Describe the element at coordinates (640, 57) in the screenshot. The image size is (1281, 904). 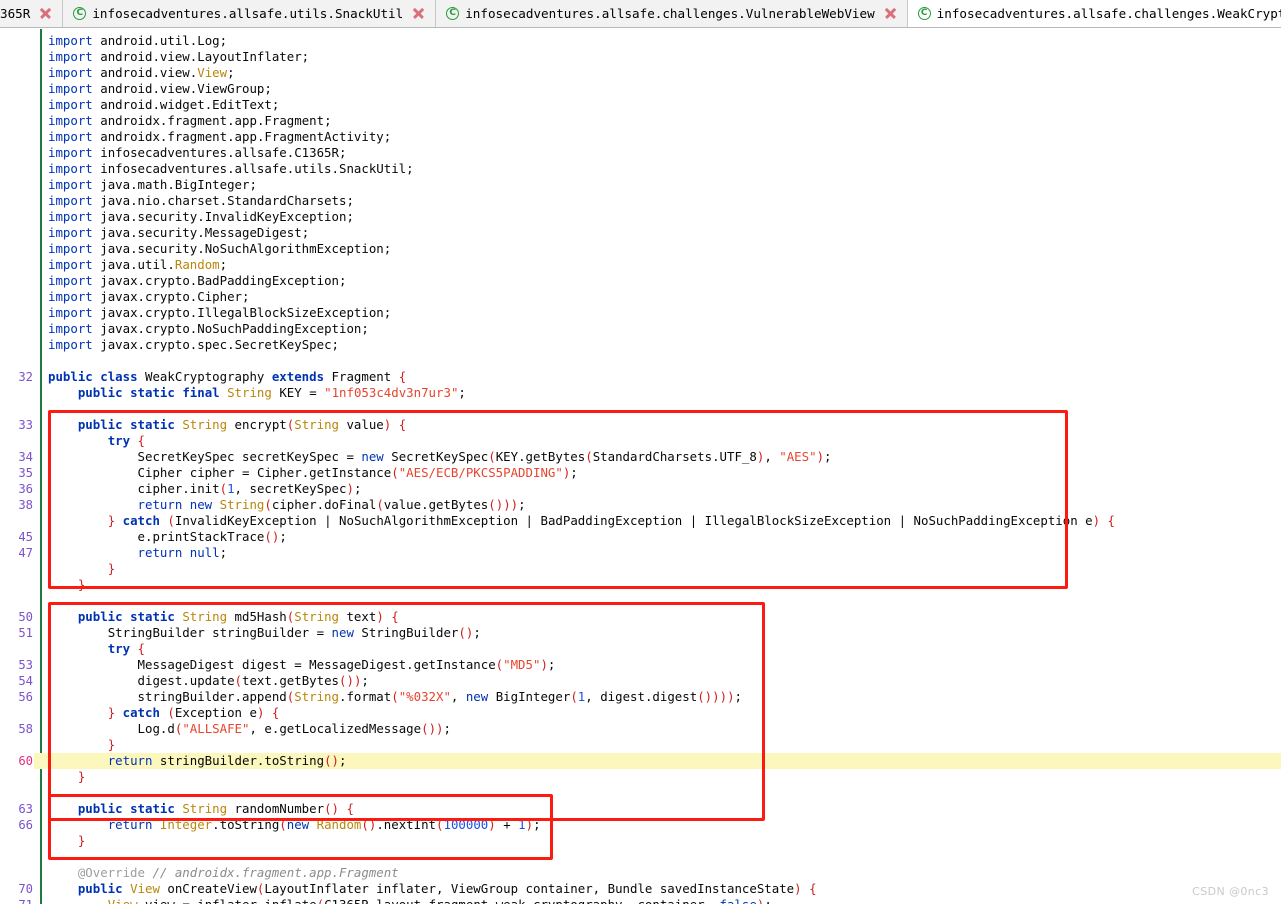
I see `code-line: import android.view.LayoutInflater;` at that location.